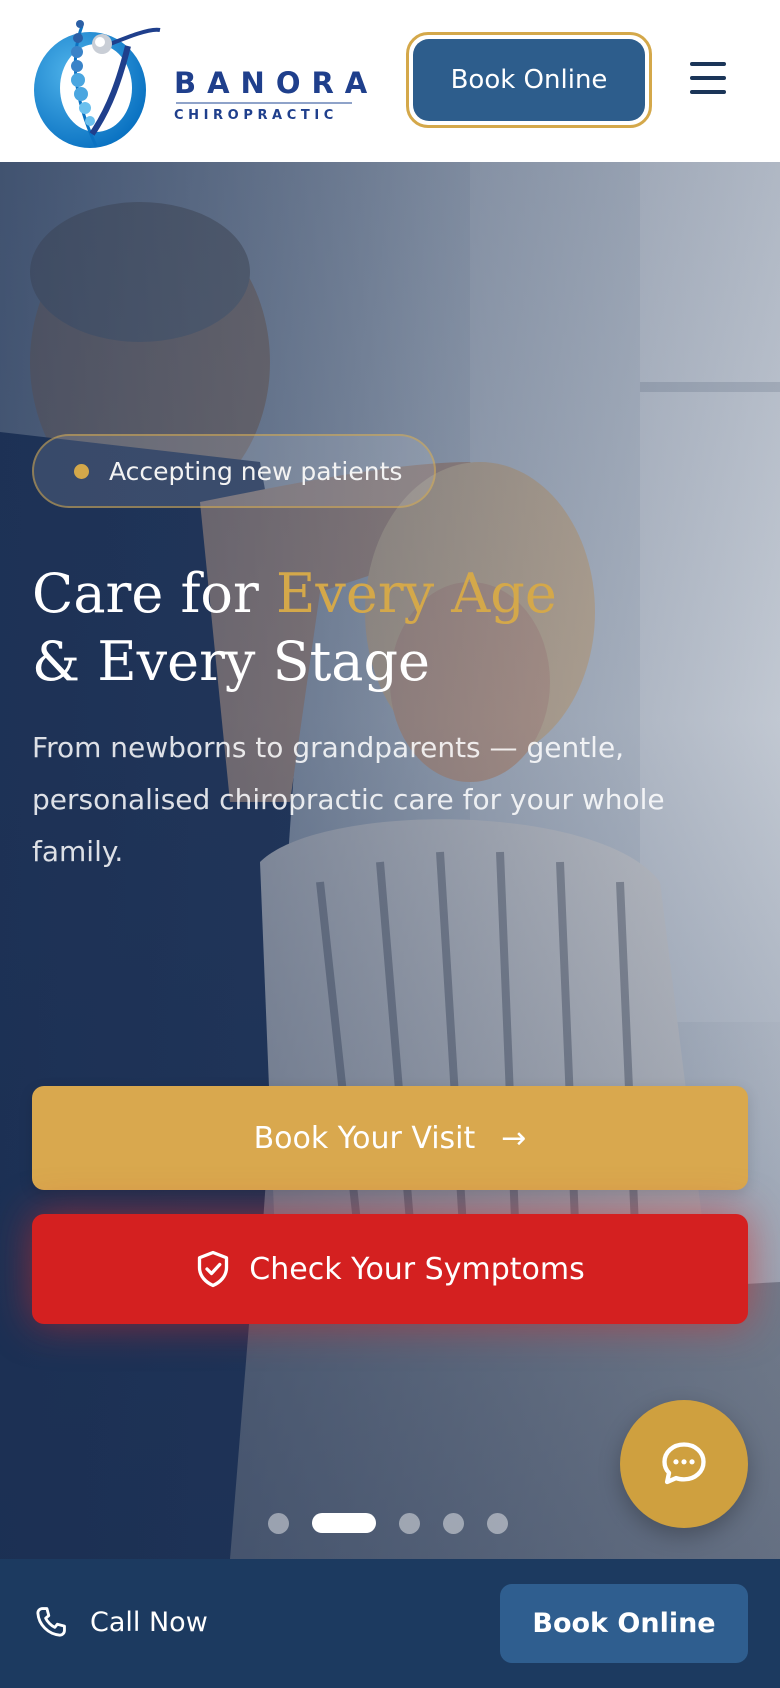  I want to click on book-online-label: Book Online, so click(529, 80).